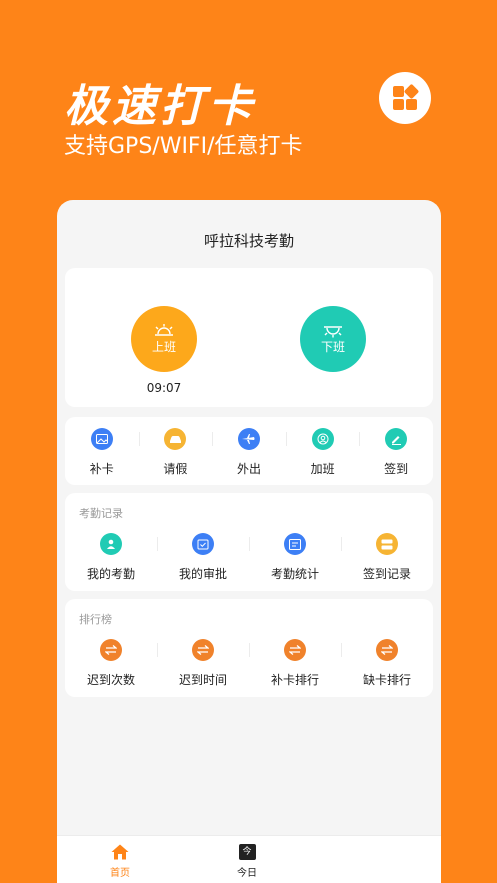 This screenshot has width=497, height=883. Describe the element at coordinates (396, 469) in the screenshot. I see `action-label: 签到` at that location.